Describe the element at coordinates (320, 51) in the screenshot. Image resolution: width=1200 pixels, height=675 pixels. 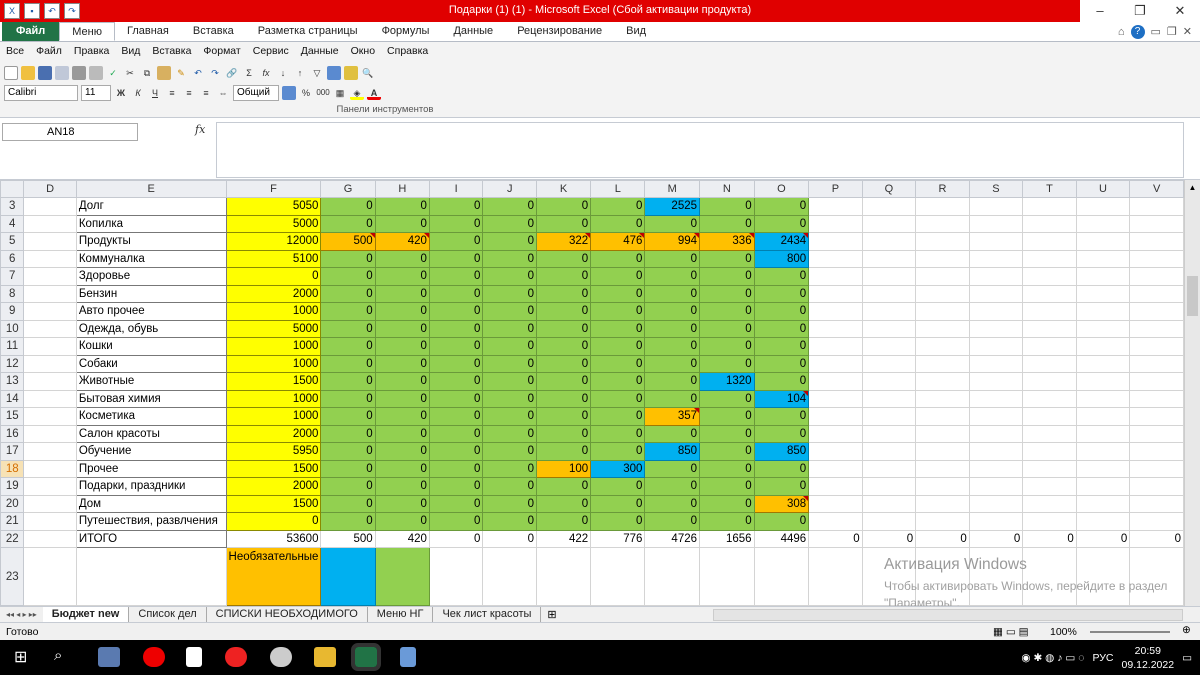
I see `menu-data: Данные` at that location.